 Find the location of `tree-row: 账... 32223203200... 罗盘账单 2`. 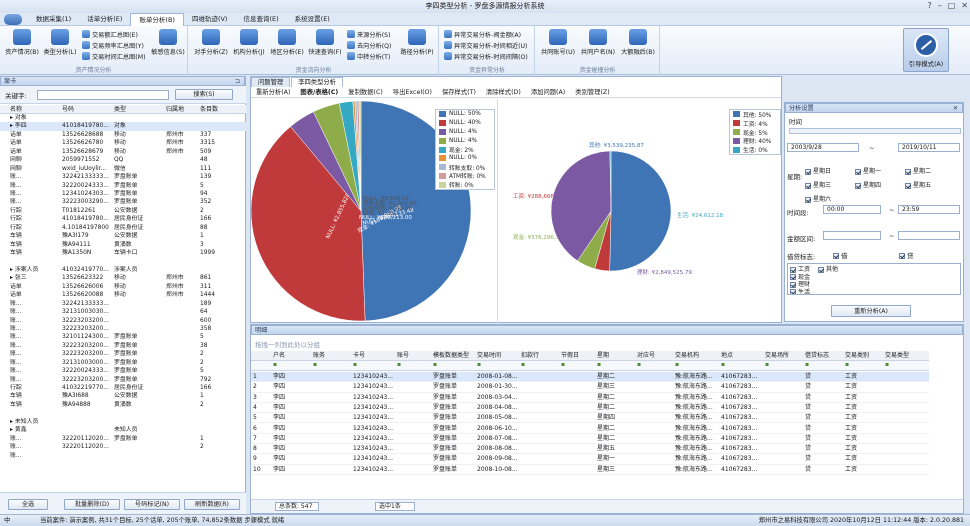

tree-row: 账... 32223203200... 罗盘账单 2 is located at coordinates (123, 354).